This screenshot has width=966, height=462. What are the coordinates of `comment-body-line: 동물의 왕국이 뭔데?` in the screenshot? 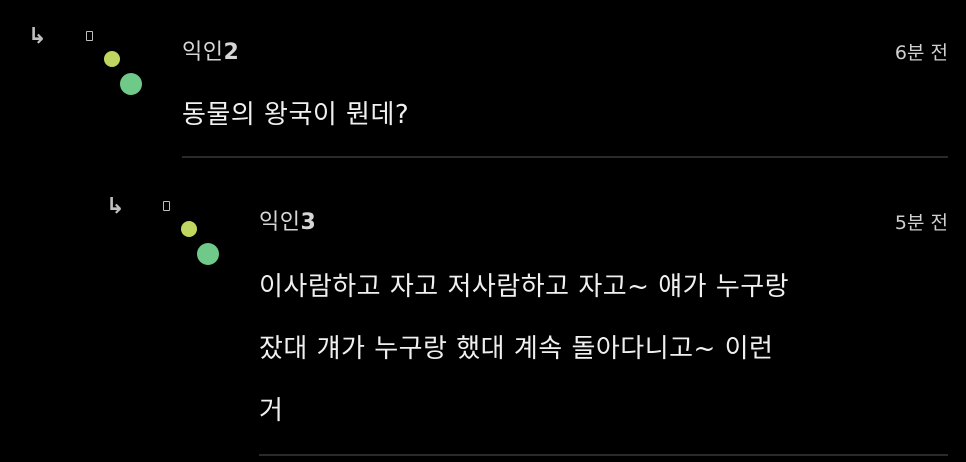 It's located at (296, 115).